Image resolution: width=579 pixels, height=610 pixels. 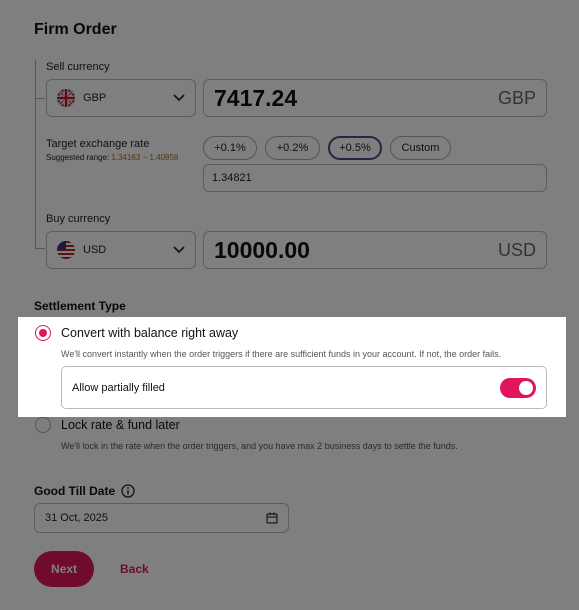 I want to click on buy-amount-currency: USD, so click(x=516, y=249).